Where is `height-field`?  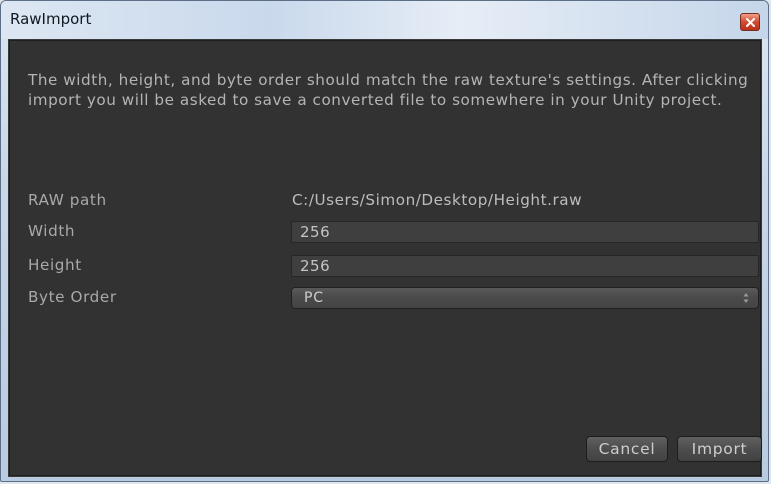 height-field is located at coordinates (525, 266).